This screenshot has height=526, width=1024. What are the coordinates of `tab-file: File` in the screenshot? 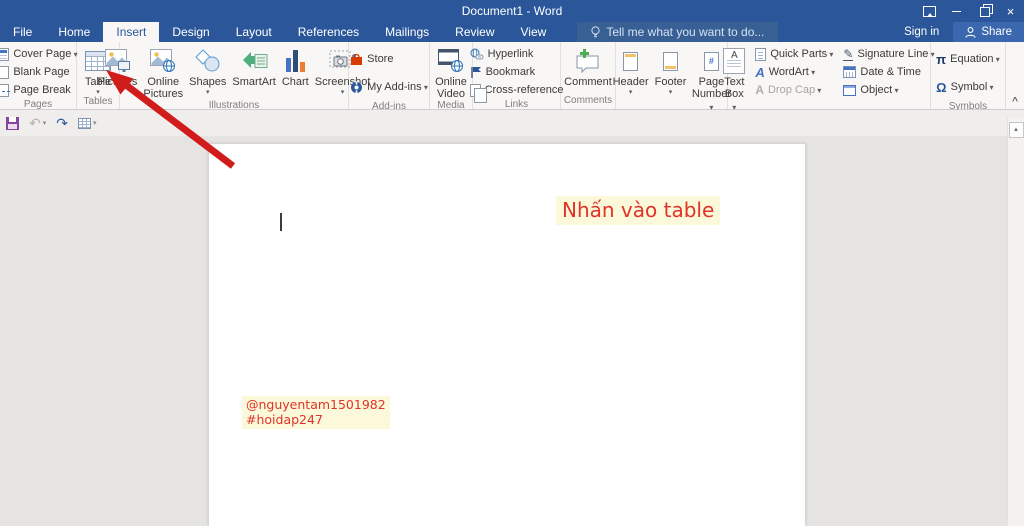 It's located at (22, 32).